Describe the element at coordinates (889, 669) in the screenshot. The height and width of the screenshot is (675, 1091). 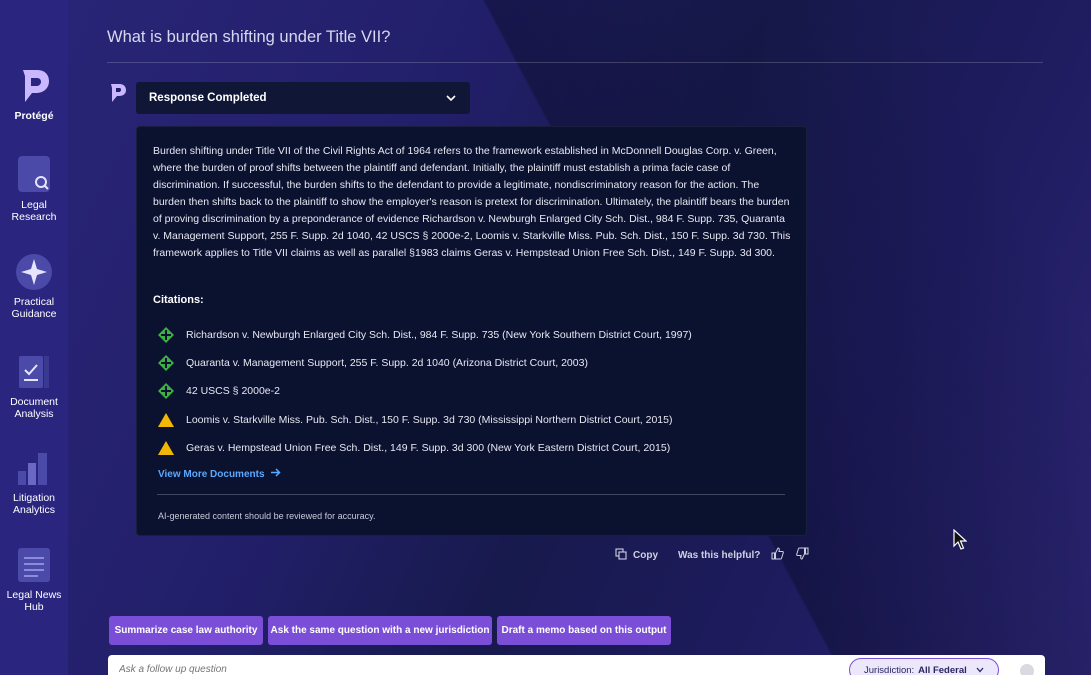
I see `jurisdiction-label: Jurisdiction:` at that location.